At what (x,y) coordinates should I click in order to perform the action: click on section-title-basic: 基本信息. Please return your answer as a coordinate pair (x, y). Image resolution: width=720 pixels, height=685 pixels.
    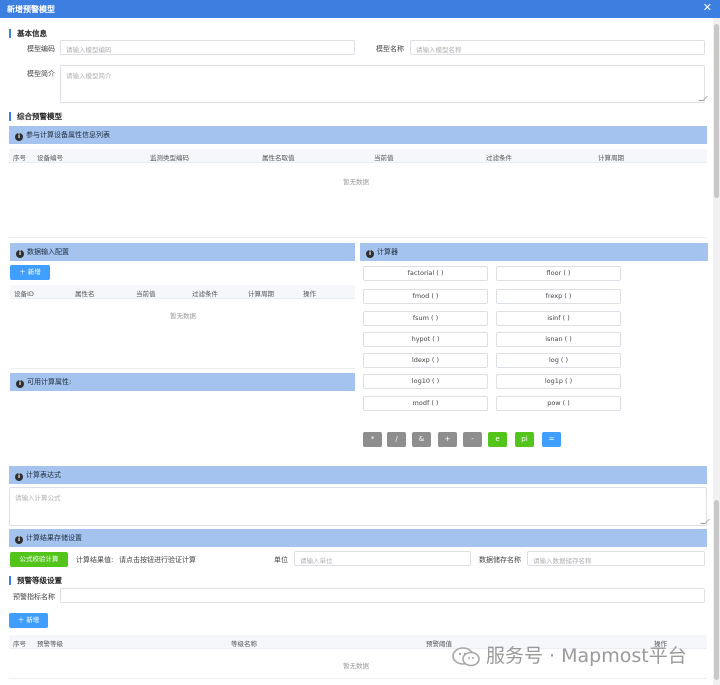
    Looking at the image, I should click on (28, 33).